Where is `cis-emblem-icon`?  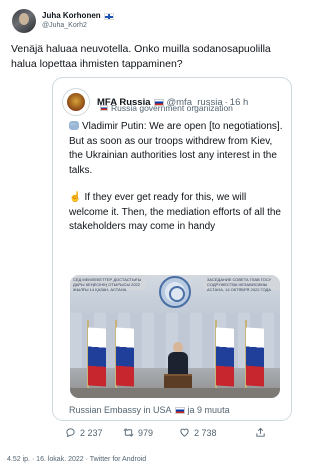
cis-emblem-icon is located at coordinates (175, 292).